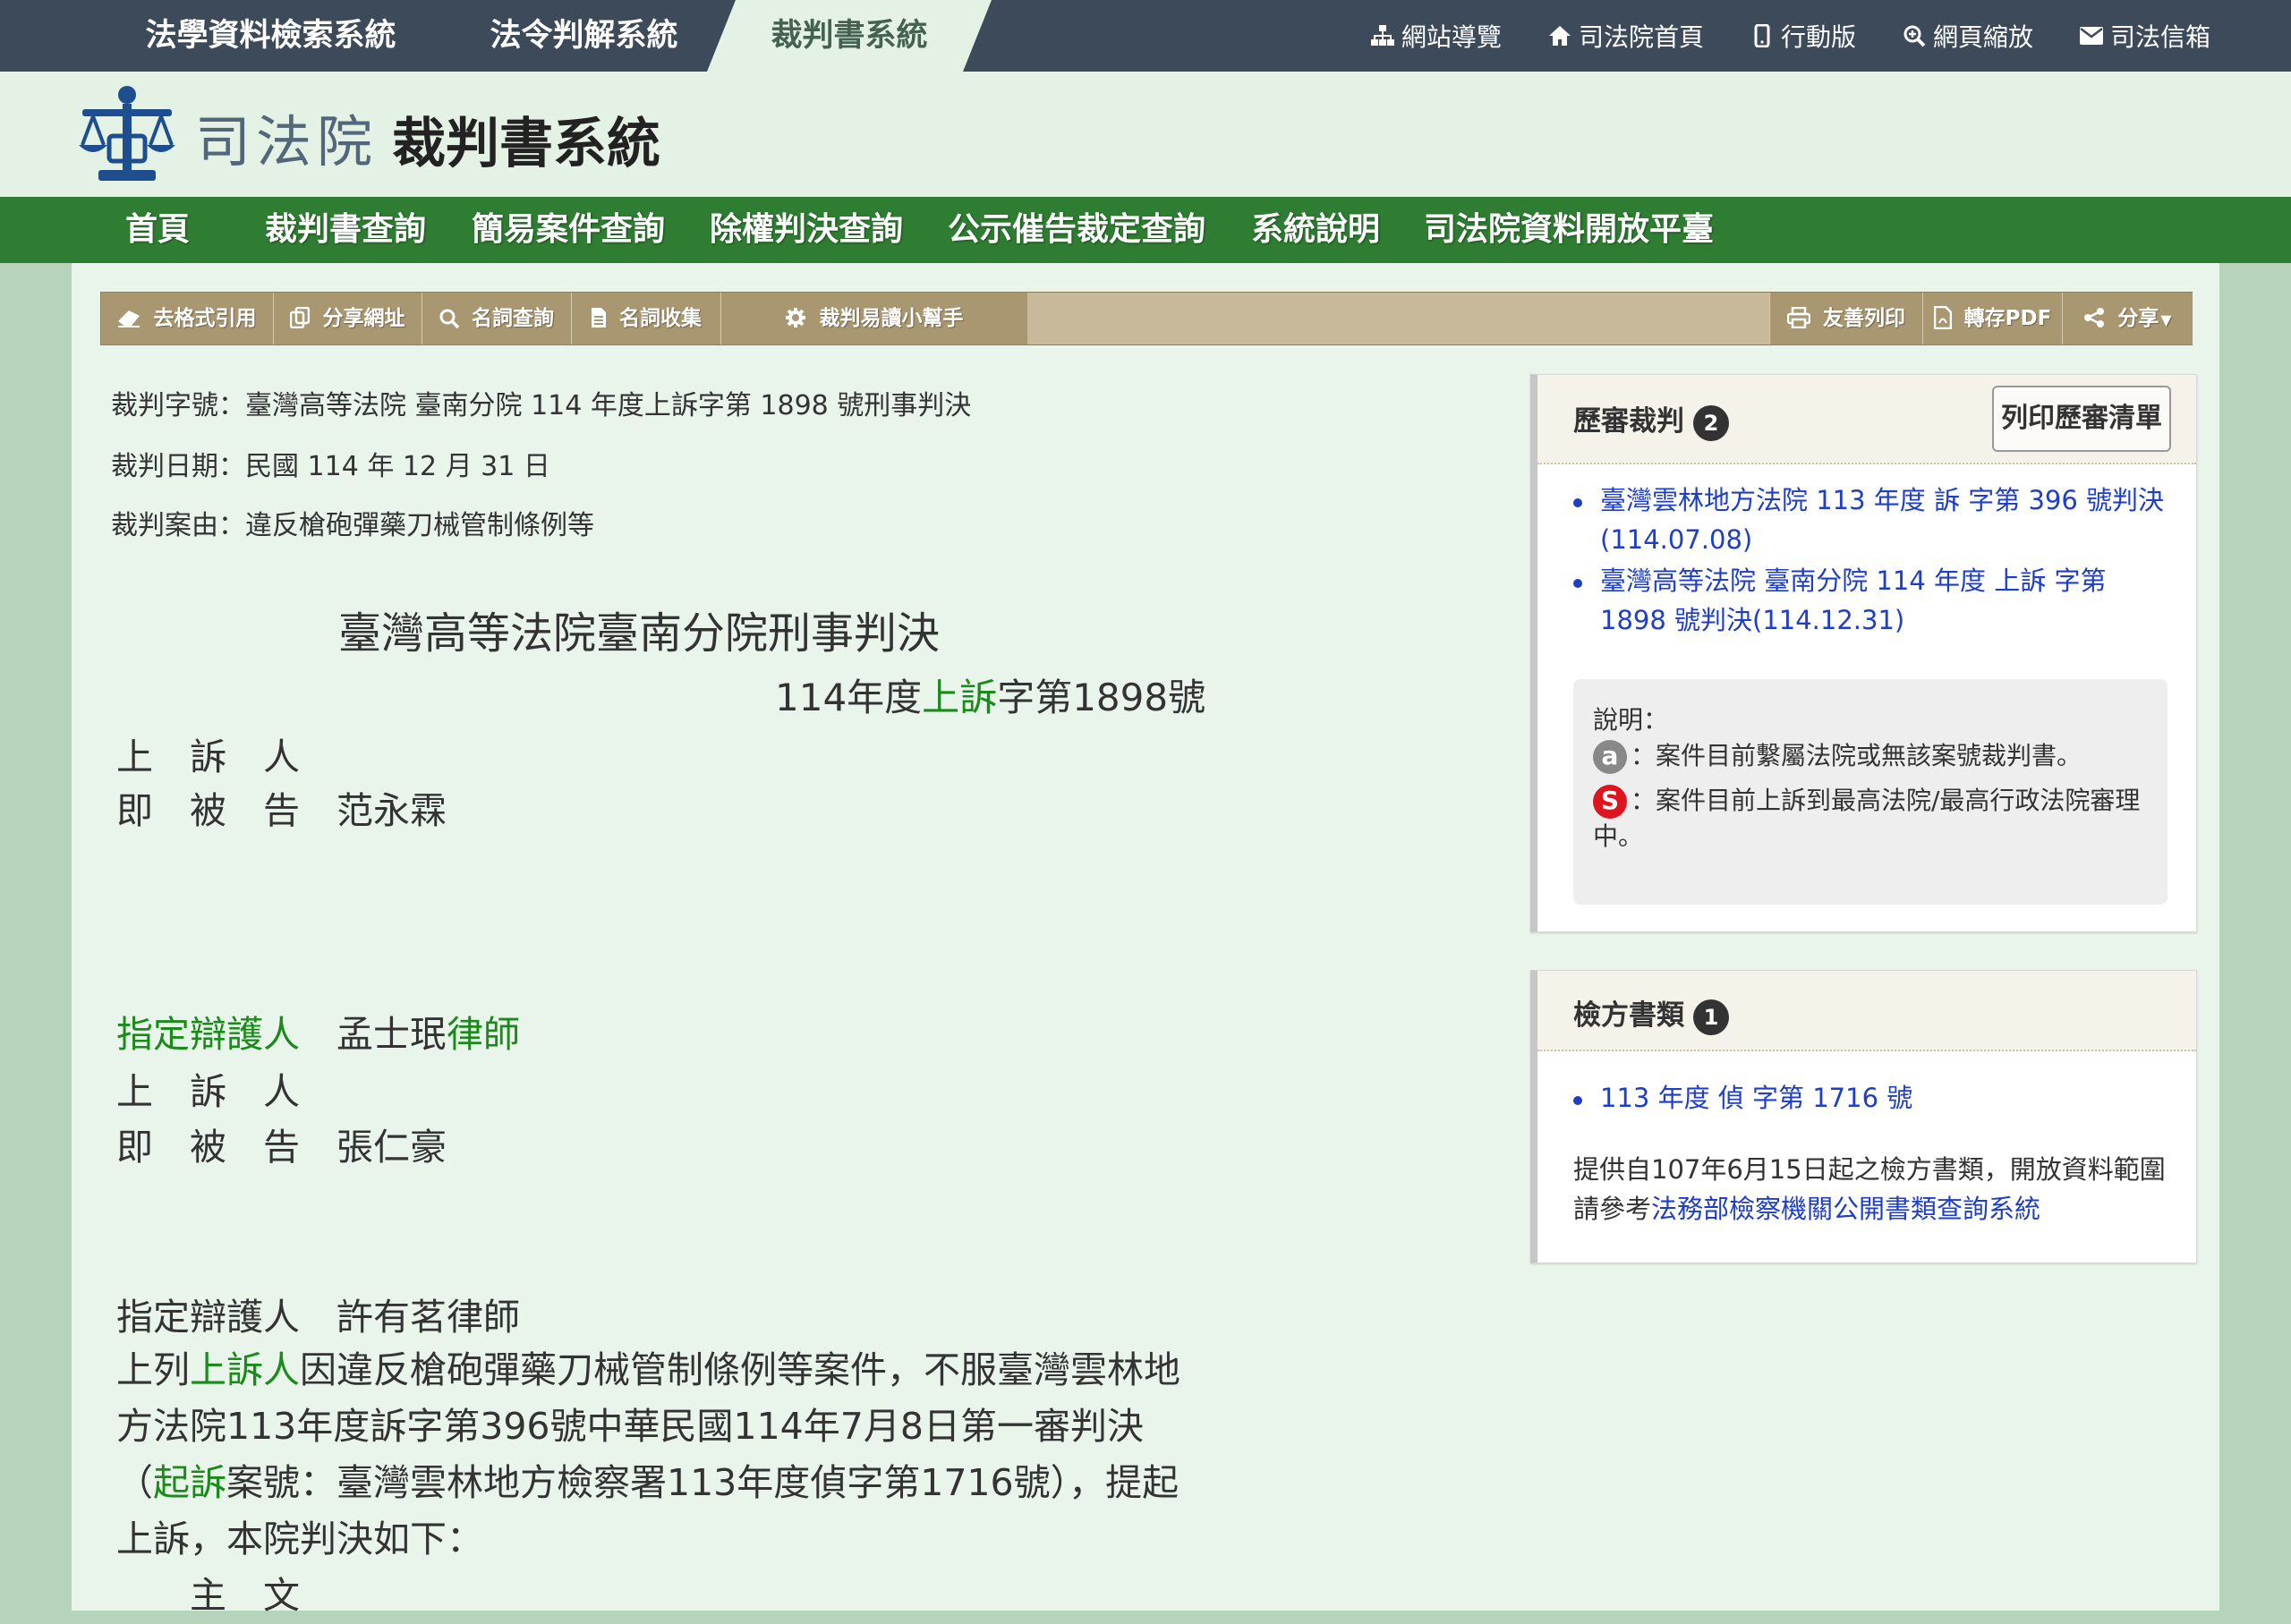 The width and height of the screenshot is (2291, 1624). I want to click on share-icon, so click(2097, 318).